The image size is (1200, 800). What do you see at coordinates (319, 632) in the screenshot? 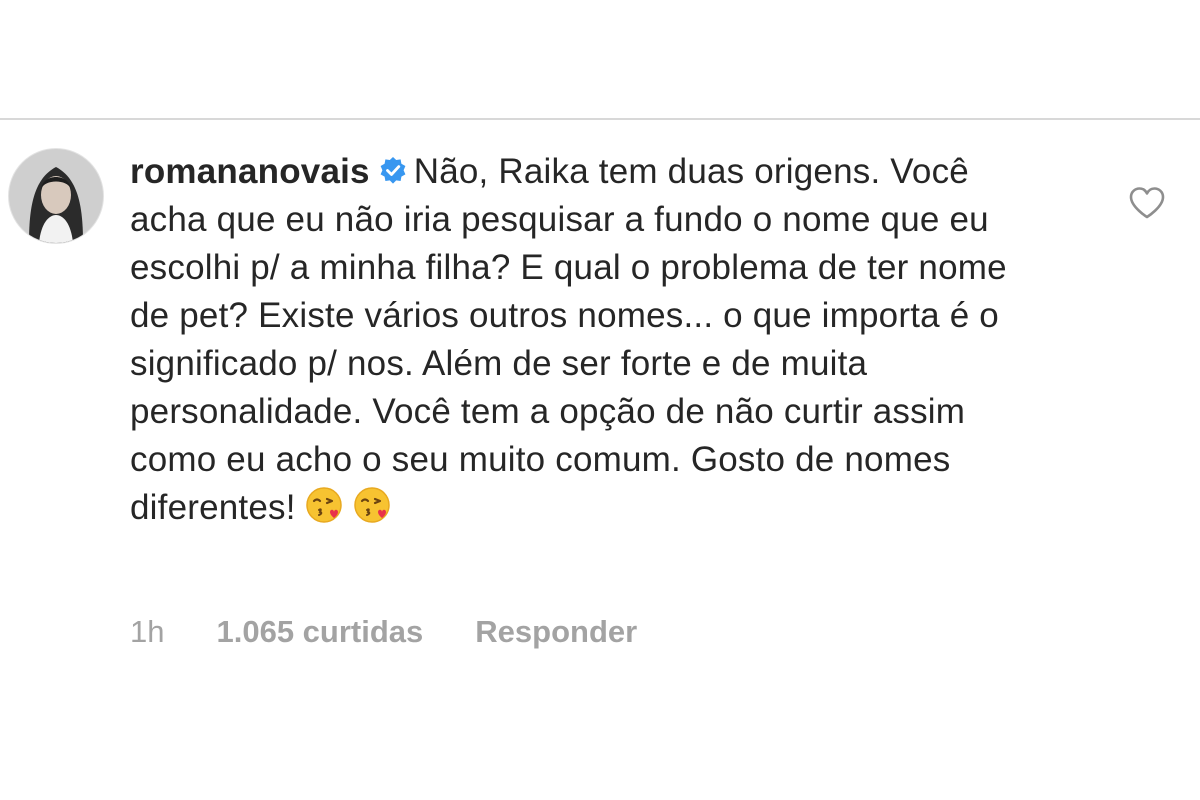
I see `comment-likes-count: 1.065 curtidas` at bounding box center [319, 632].